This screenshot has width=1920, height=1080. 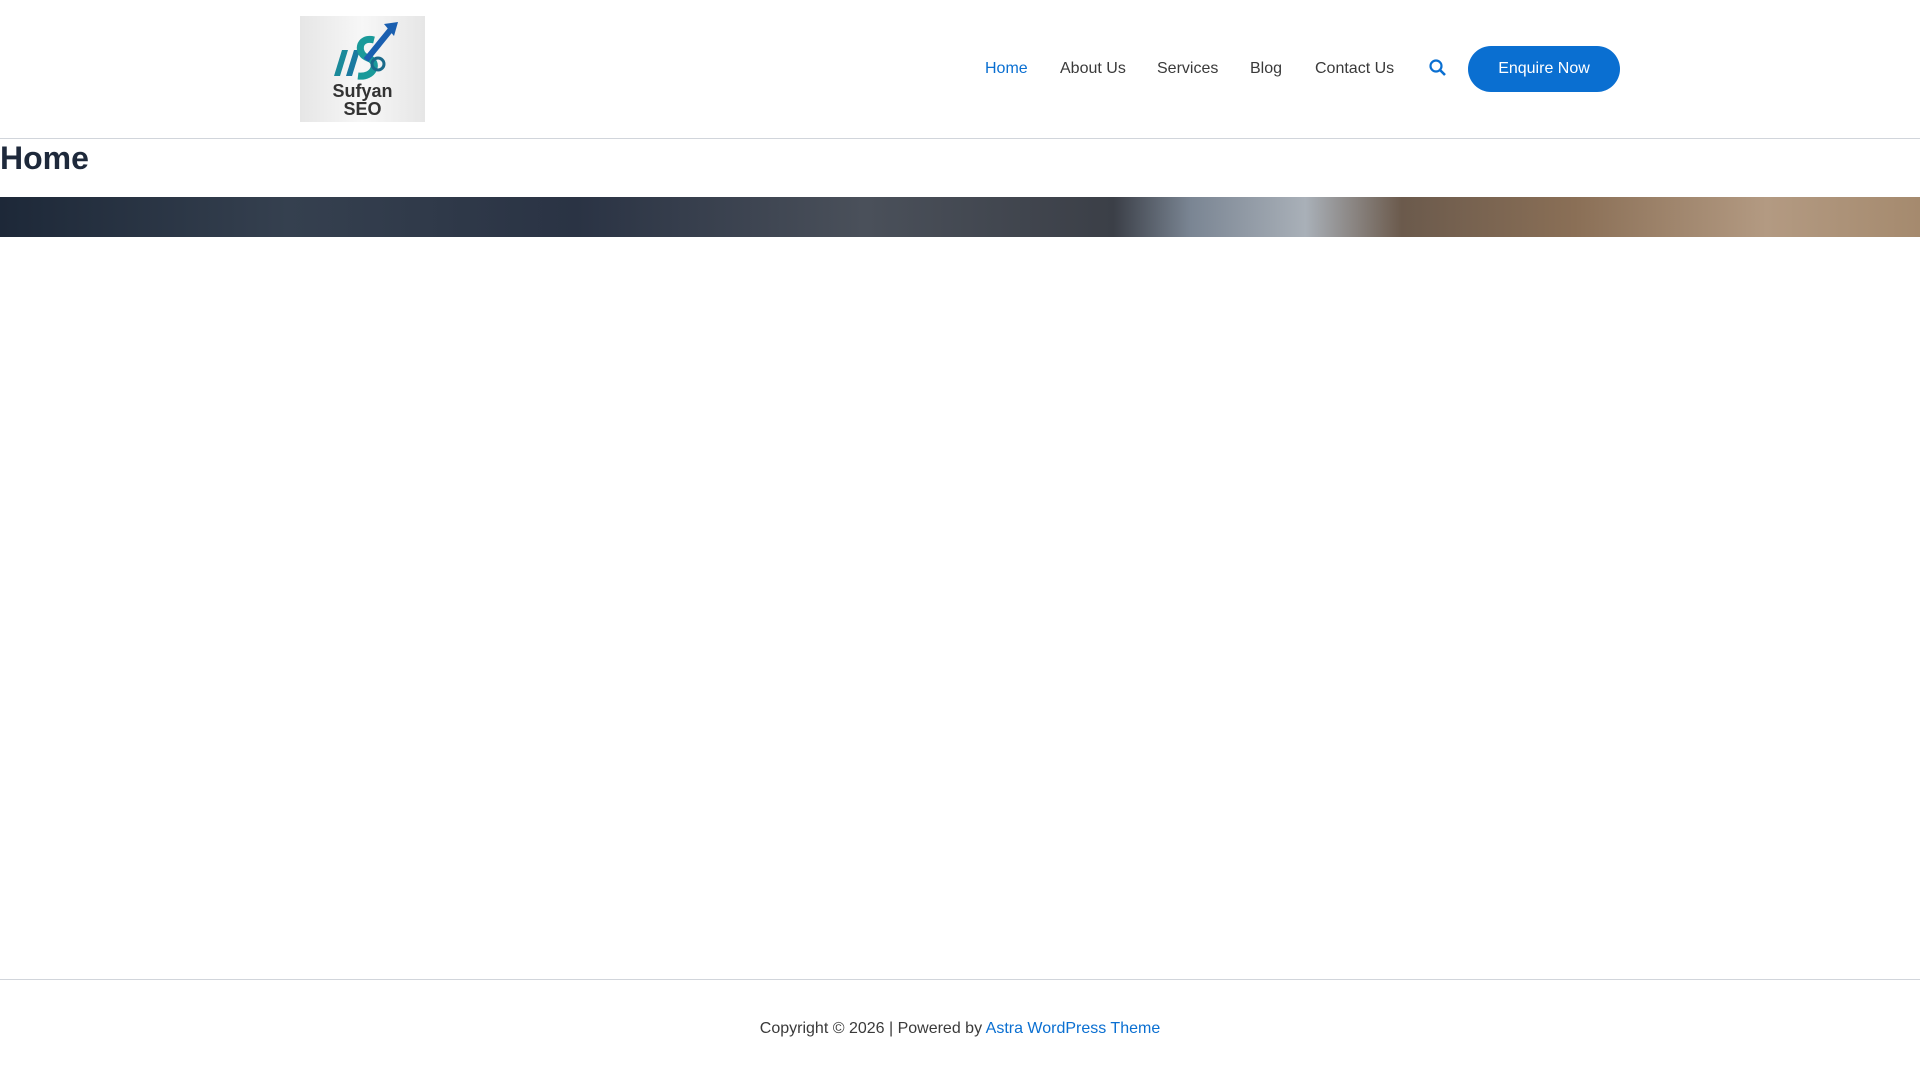 What do you see at coordinates (362, 91) in the screenshot?
I see `logo-text-line1: Sufyan` at bounding box center [362, 91].